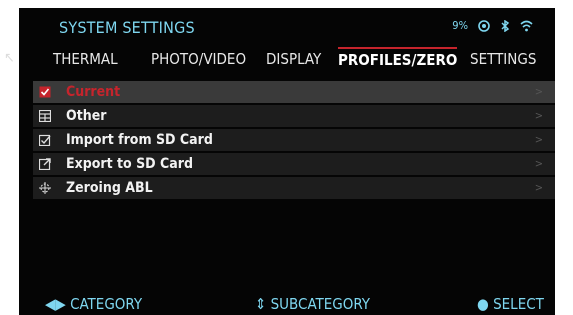 Image resolution: width=573 pixels, height=315 pixels. I want to click on list-item-export: Export to SD Card >, so click(294, 164).